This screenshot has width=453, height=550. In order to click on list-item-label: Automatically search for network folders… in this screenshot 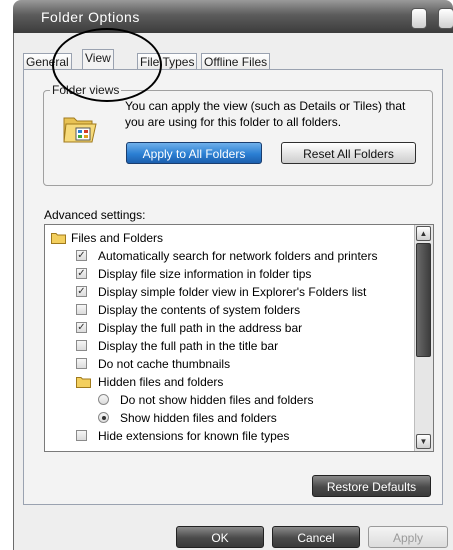, I will do `click(238, 256)`.